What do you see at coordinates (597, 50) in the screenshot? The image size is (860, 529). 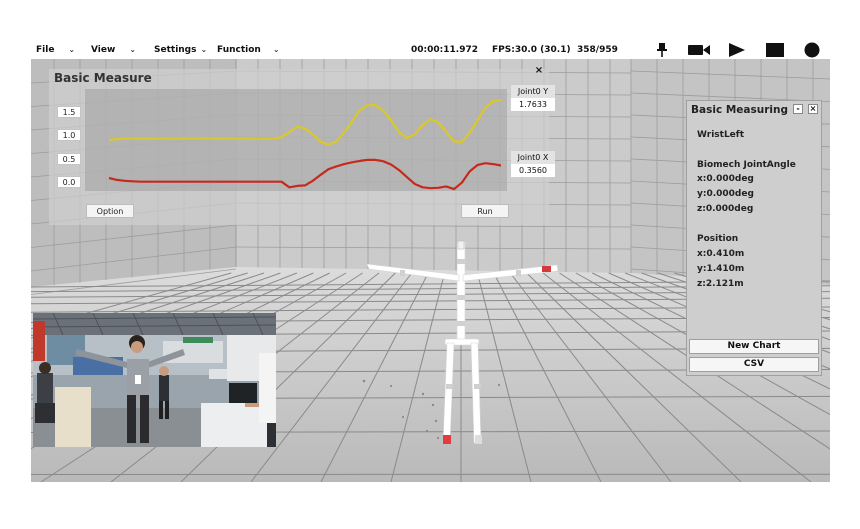 I see `frame-counter: 358/959` at bounding box center [597, 50].